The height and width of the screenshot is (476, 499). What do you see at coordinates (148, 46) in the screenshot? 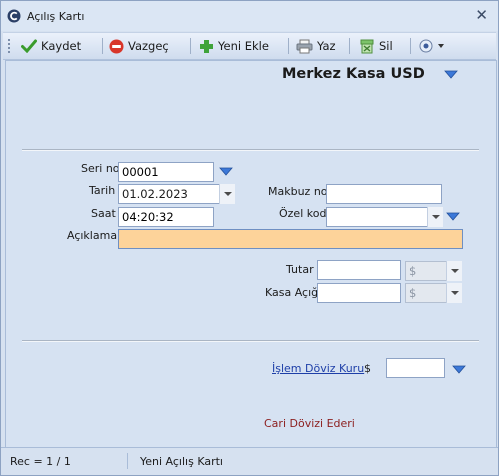
I see `cancel-label: Vazgeç` at bounding box center [148, 46].